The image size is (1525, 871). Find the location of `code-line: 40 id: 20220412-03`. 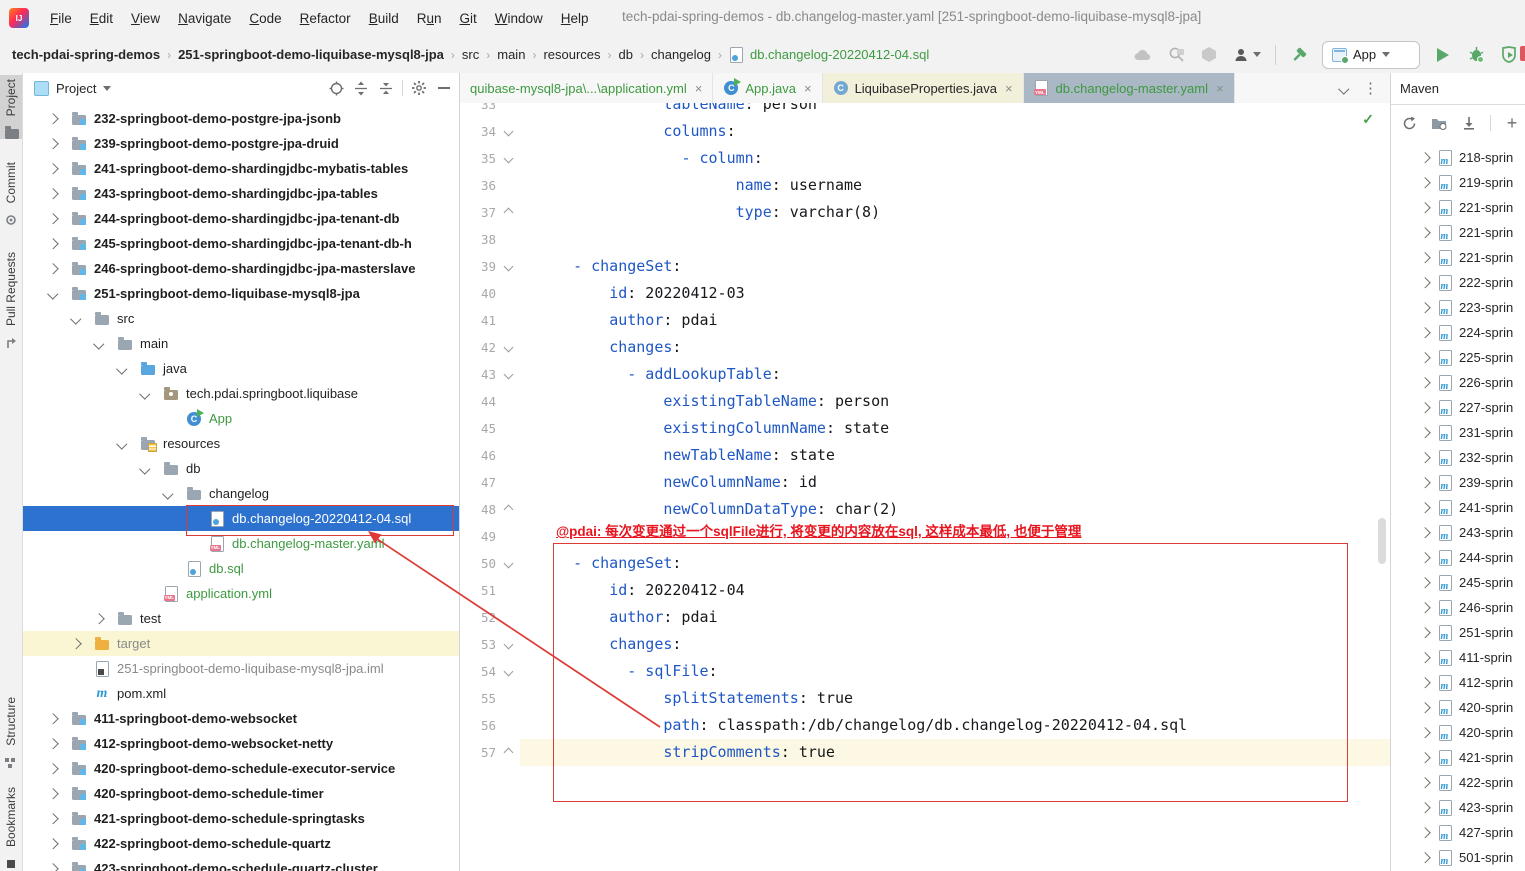

code-line: 40 id: 20220412-03 is located at coordinates (925, 293).